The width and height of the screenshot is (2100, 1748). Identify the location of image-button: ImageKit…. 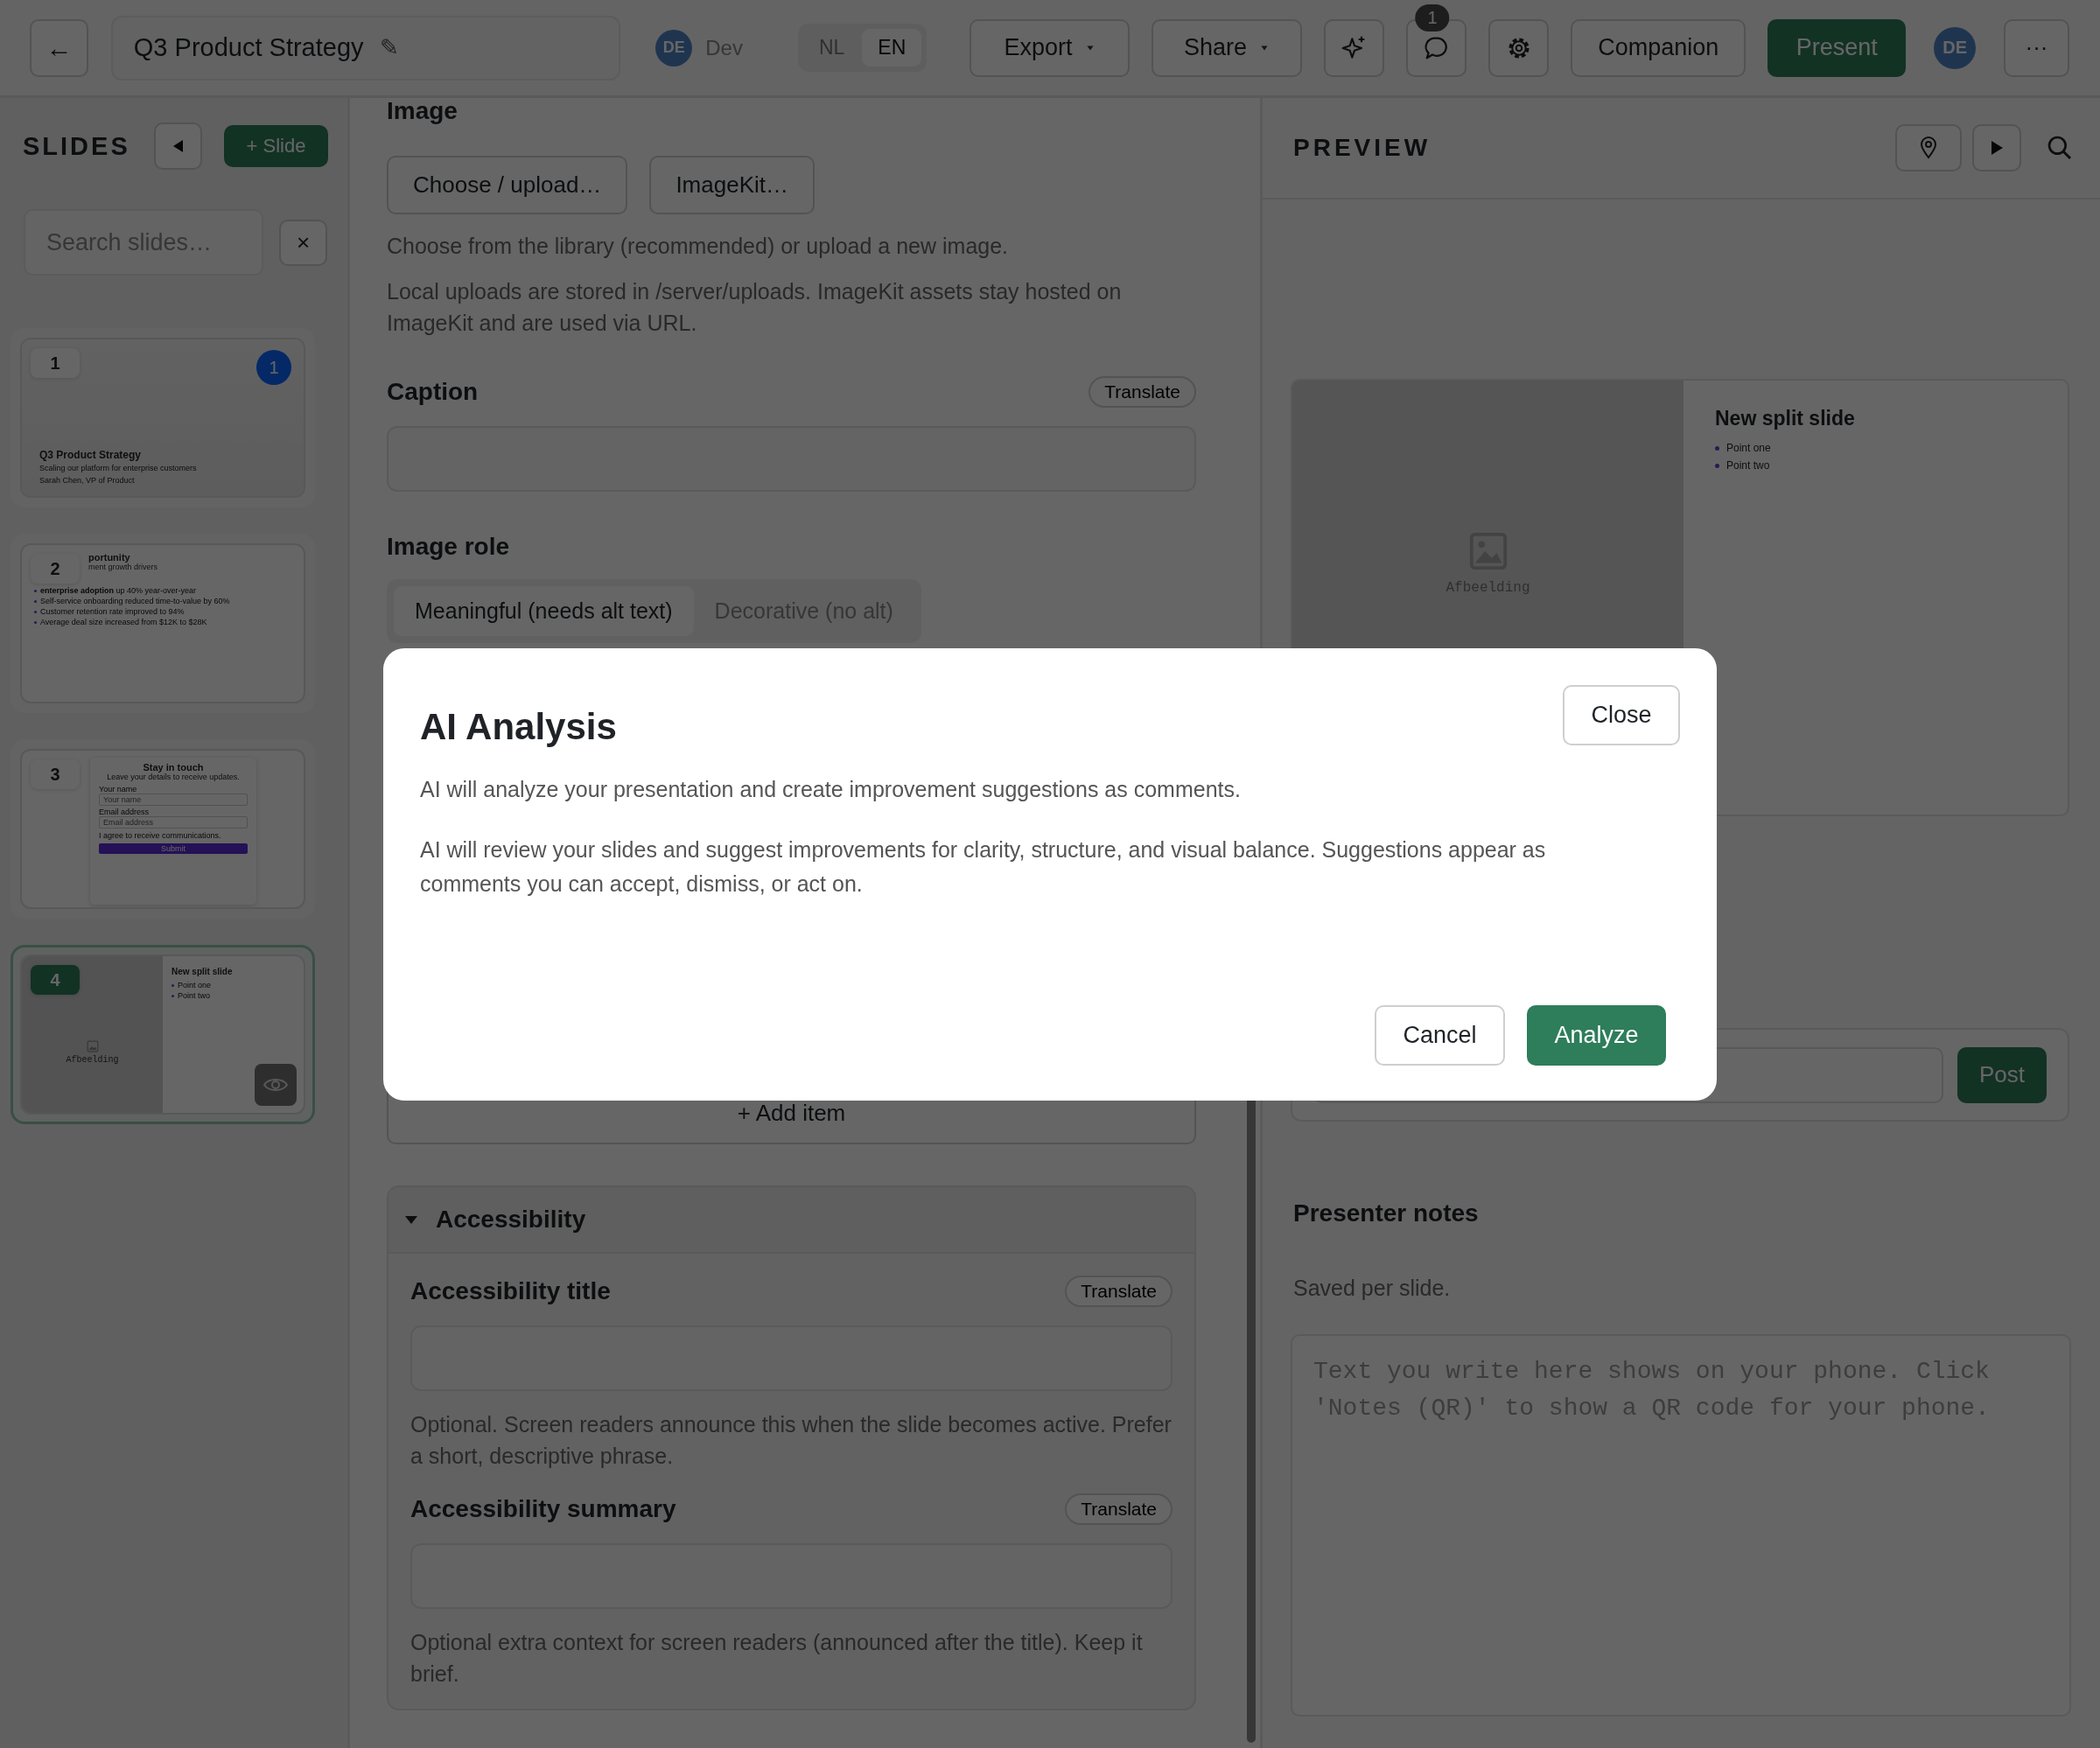
(732, 185).